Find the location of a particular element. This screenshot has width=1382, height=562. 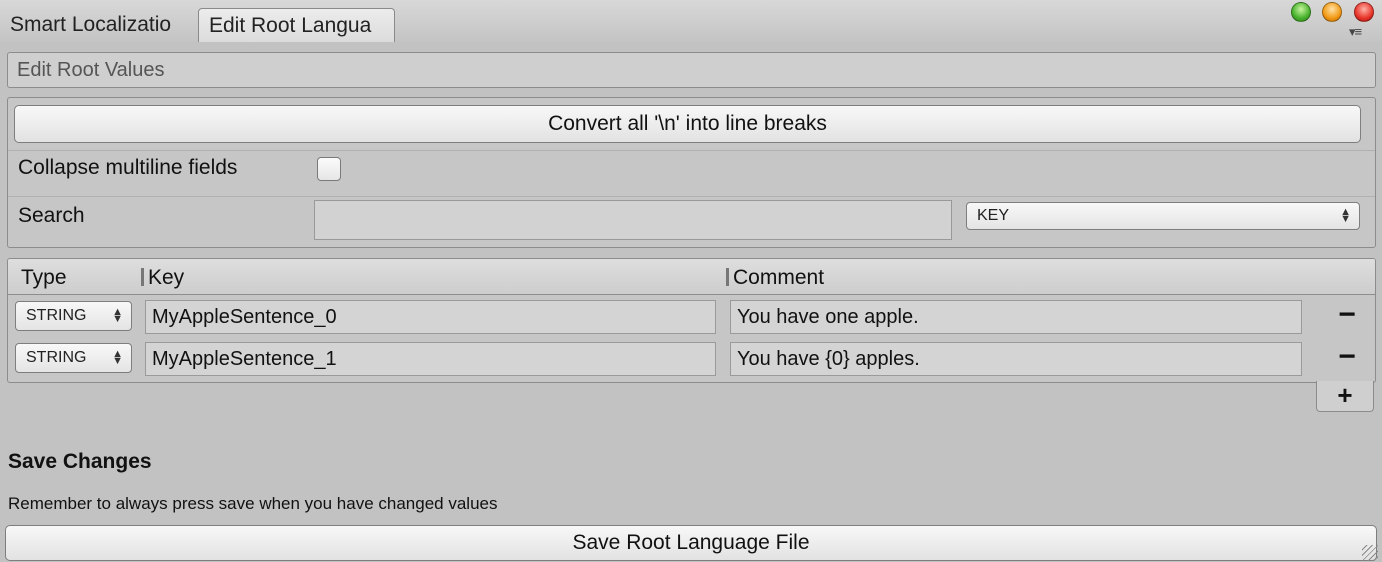

close-window-button is located at coordinates (1364, 12).